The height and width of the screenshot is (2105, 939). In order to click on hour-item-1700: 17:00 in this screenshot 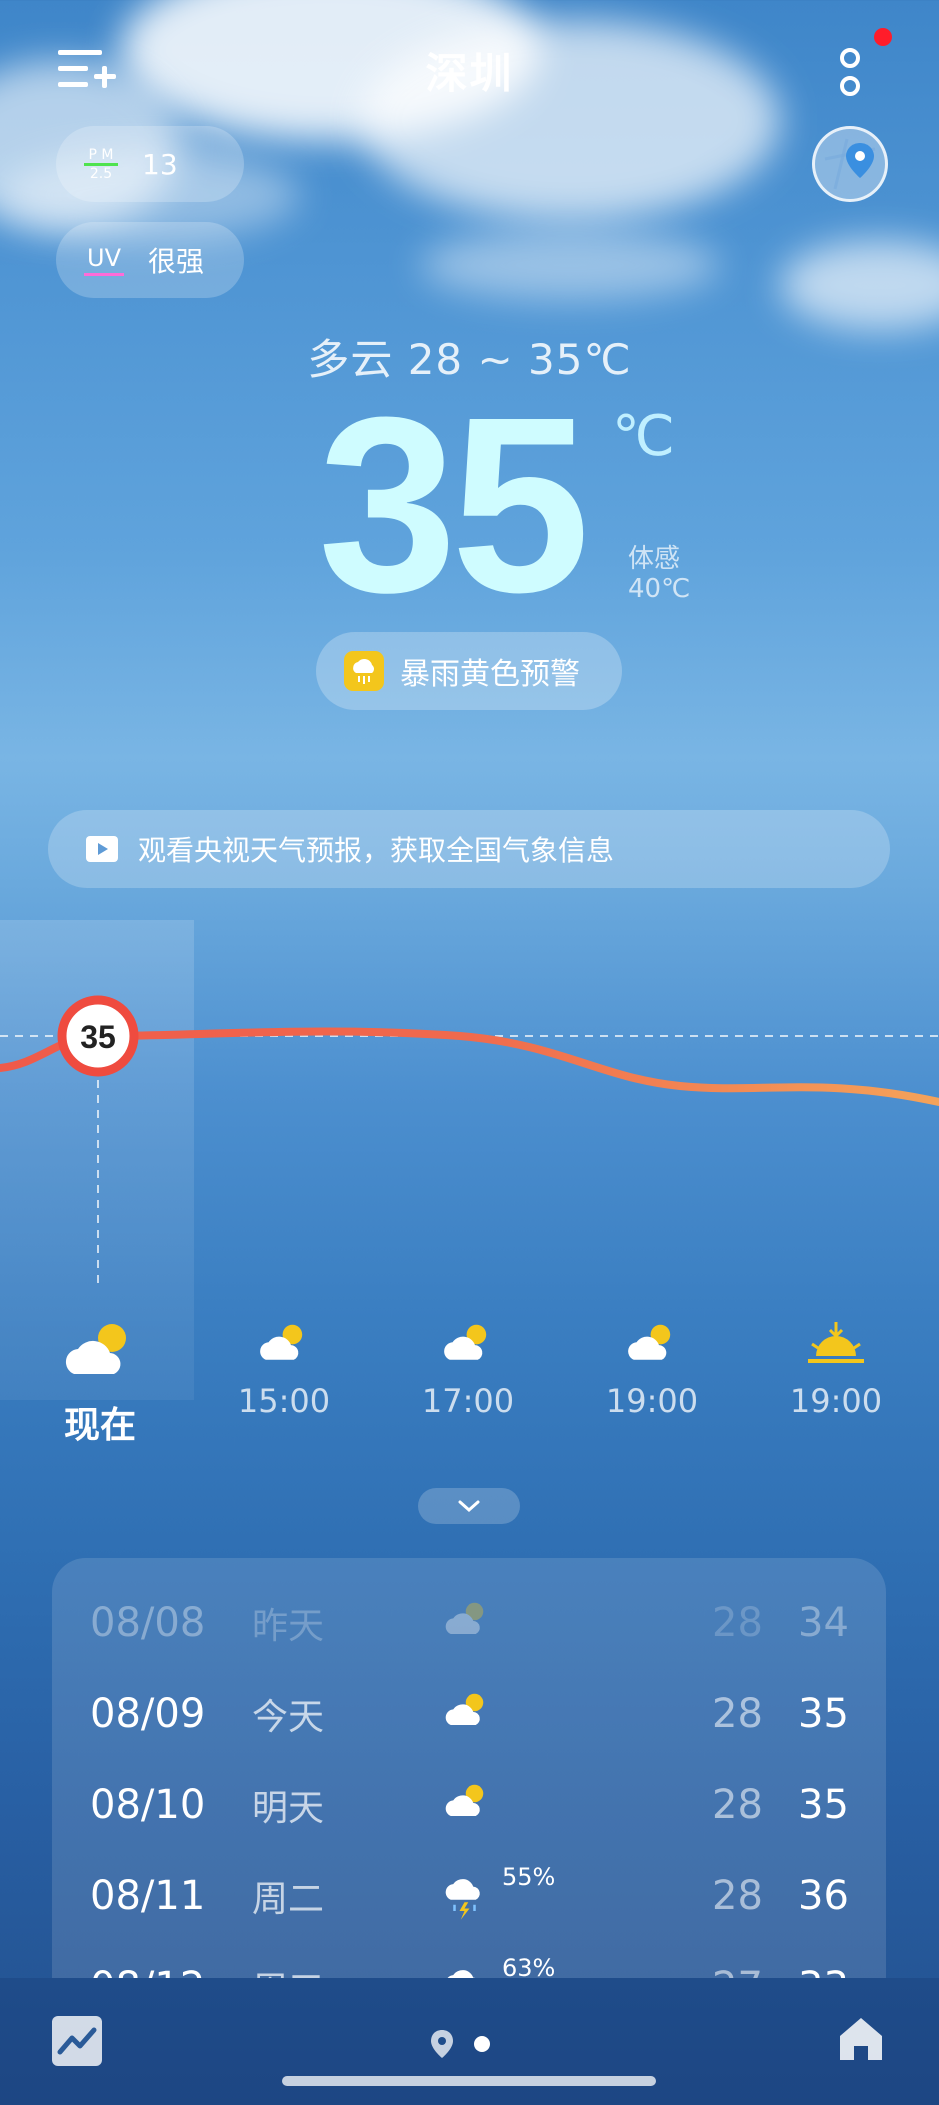, I will do `click(468, 1370)`.